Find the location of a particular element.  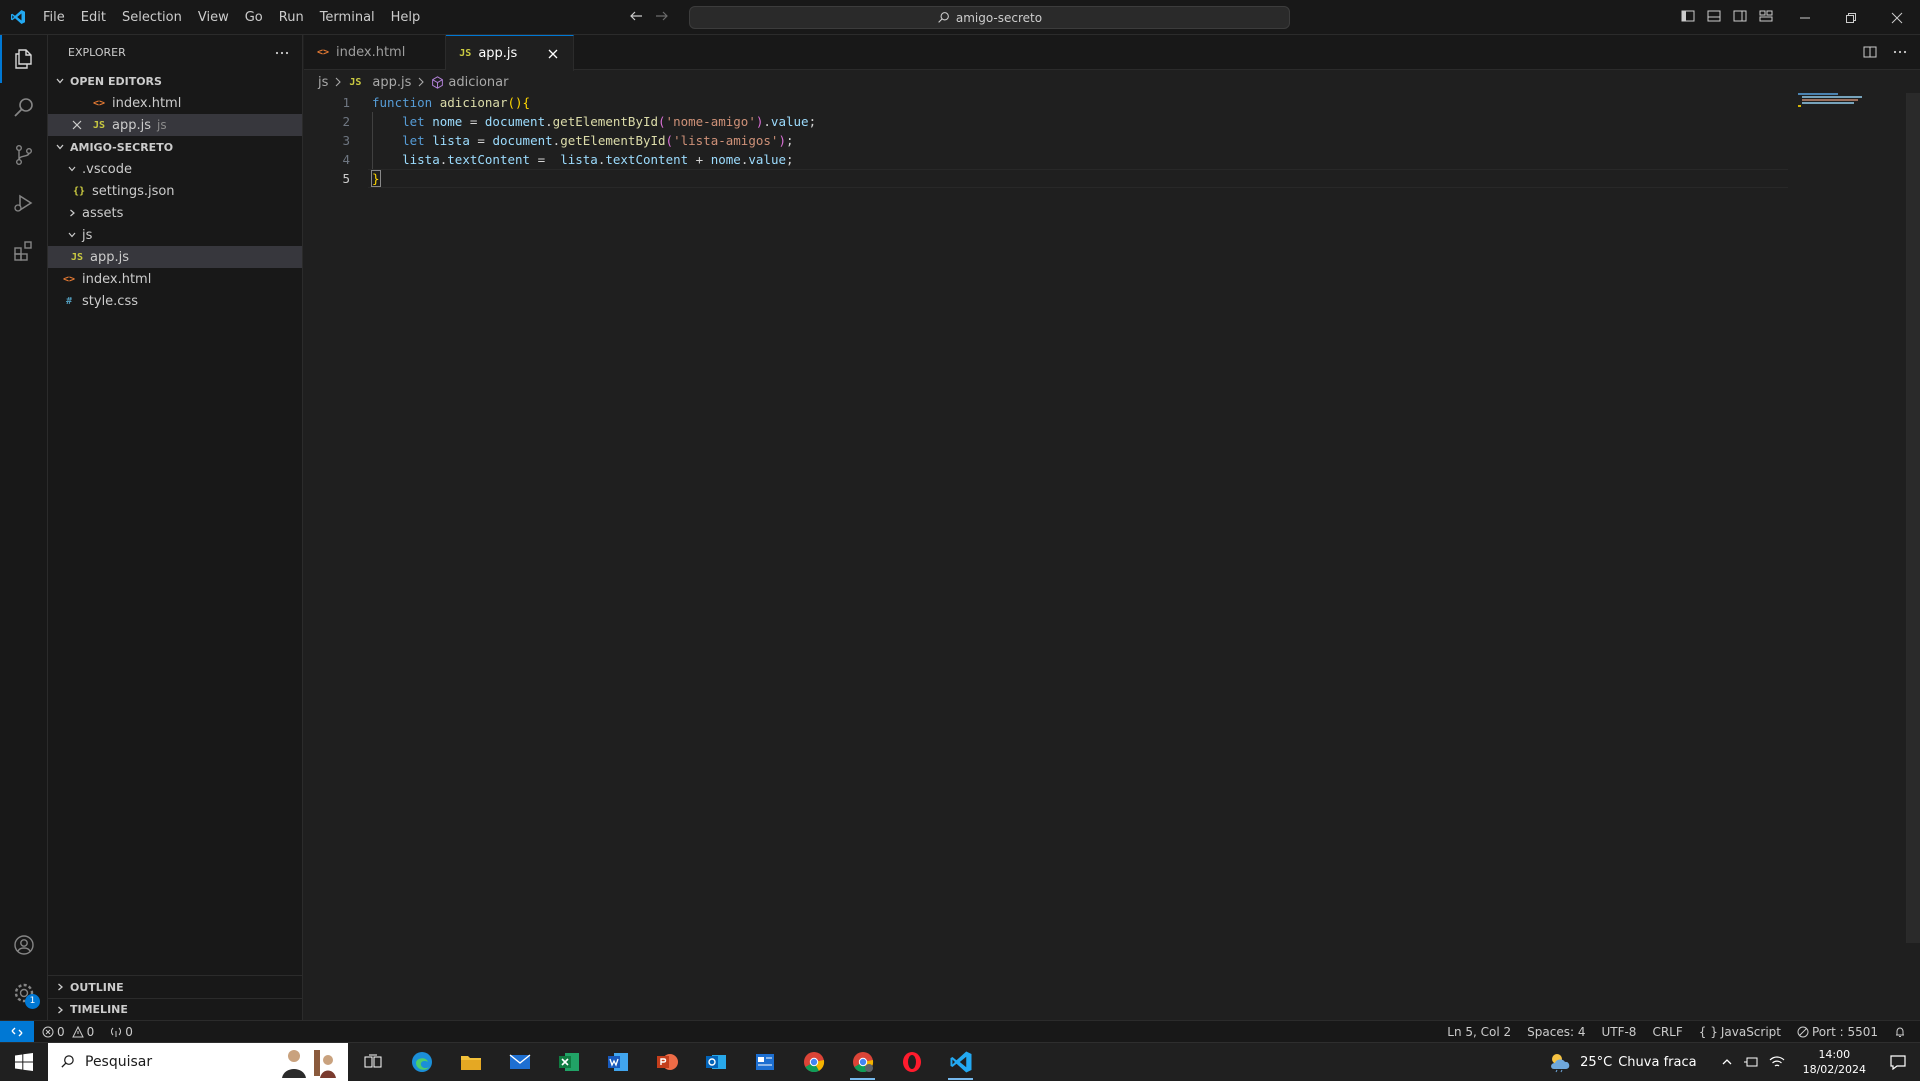

extensions-icon is located at coordinates (24, 251).